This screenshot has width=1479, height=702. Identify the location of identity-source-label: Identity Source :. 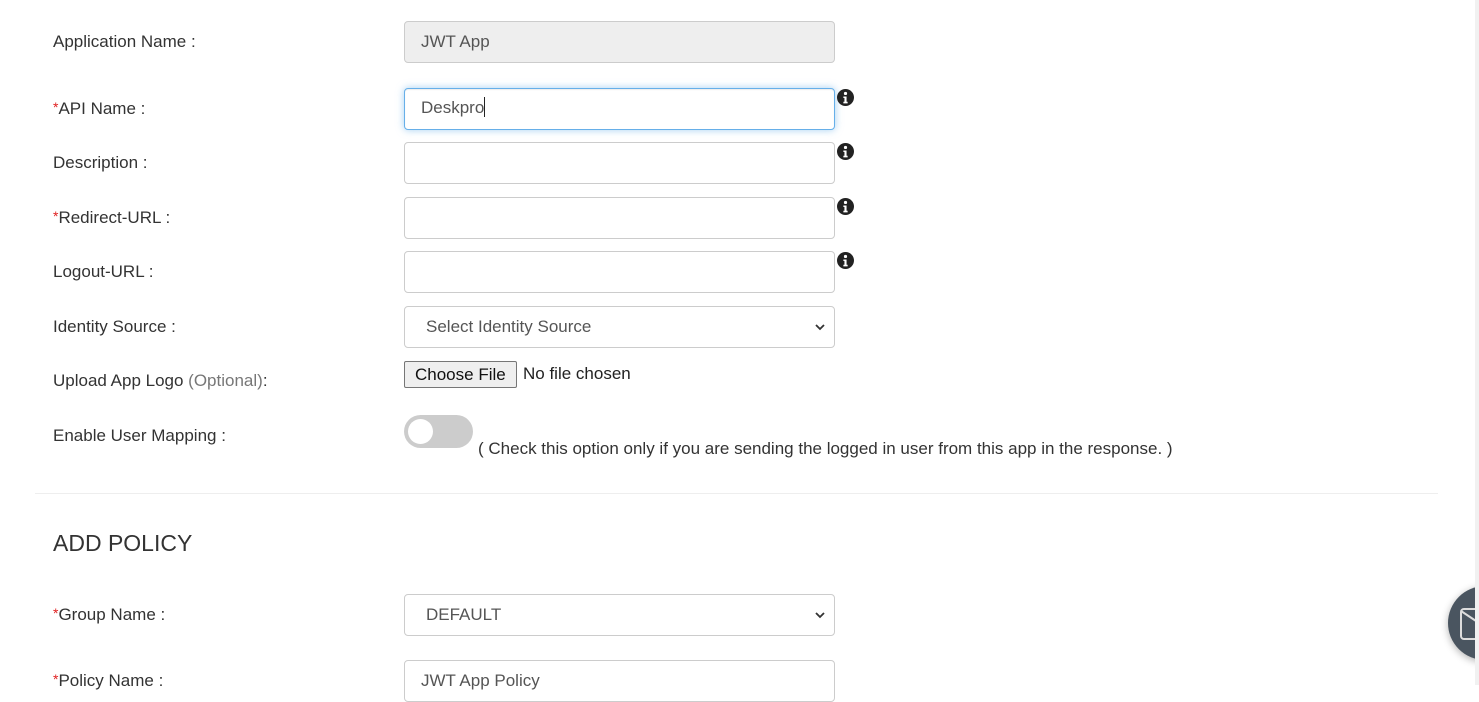
(114, 326).